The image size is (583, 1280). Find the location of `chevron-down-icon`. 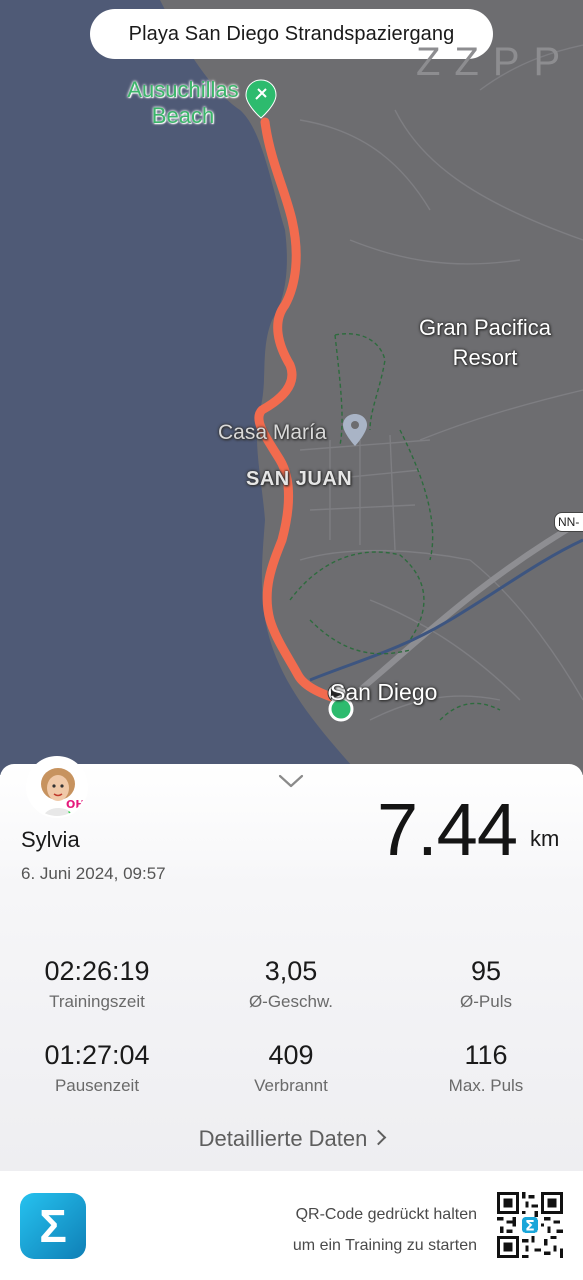

chevron-down-icon is located at coordinates (291, 781).